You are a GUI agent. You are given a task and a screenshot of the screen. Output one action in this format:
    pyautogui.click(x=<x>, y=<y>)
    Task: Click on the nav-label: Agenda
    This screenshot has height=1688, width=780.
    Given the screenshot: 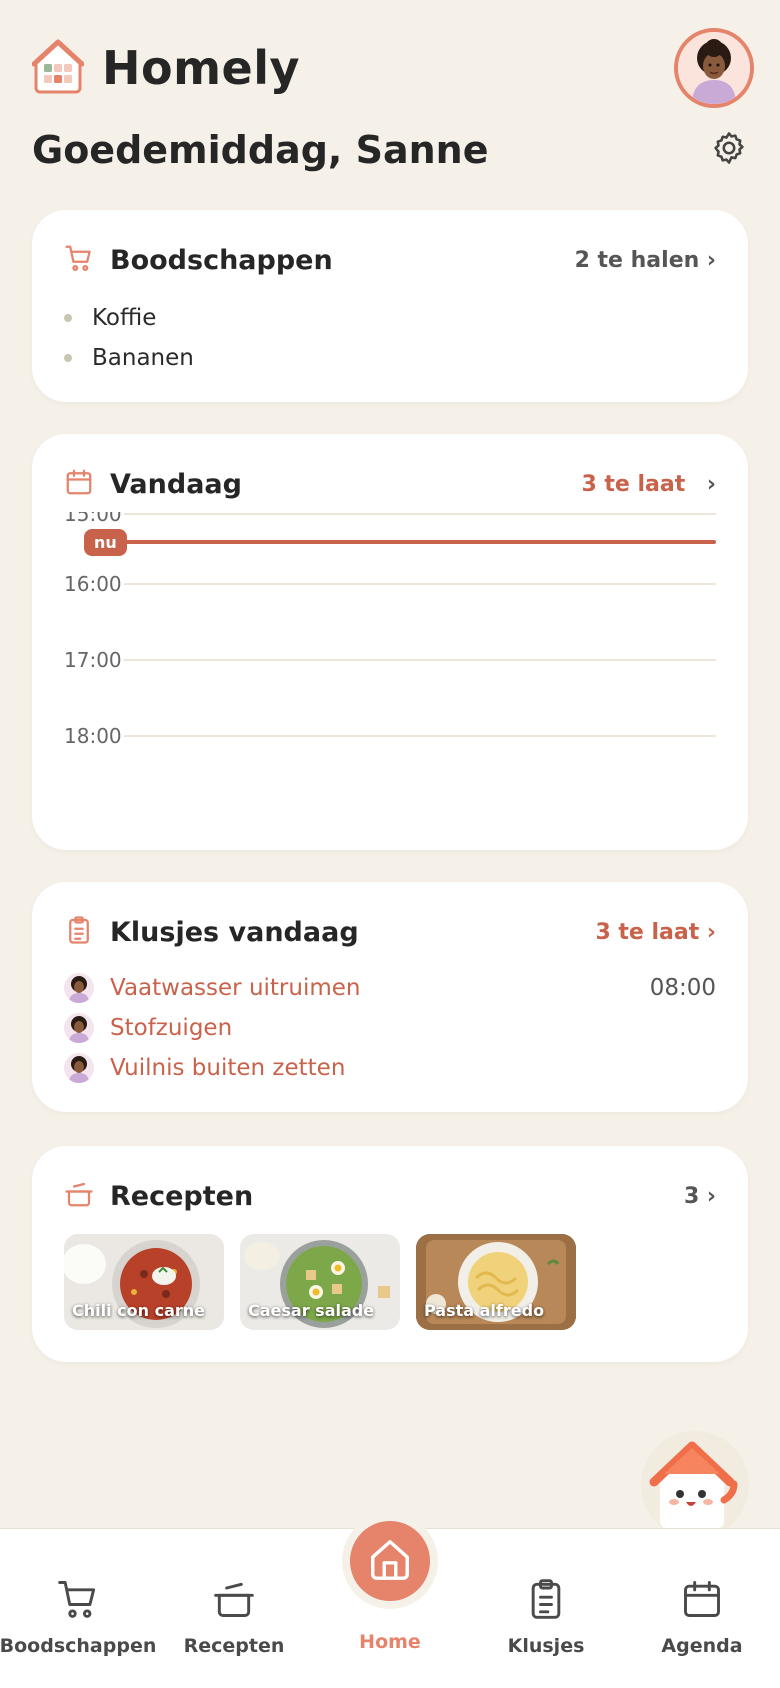 What is the action you would take?
    pyautogui.click(x=702, y=1646)
    